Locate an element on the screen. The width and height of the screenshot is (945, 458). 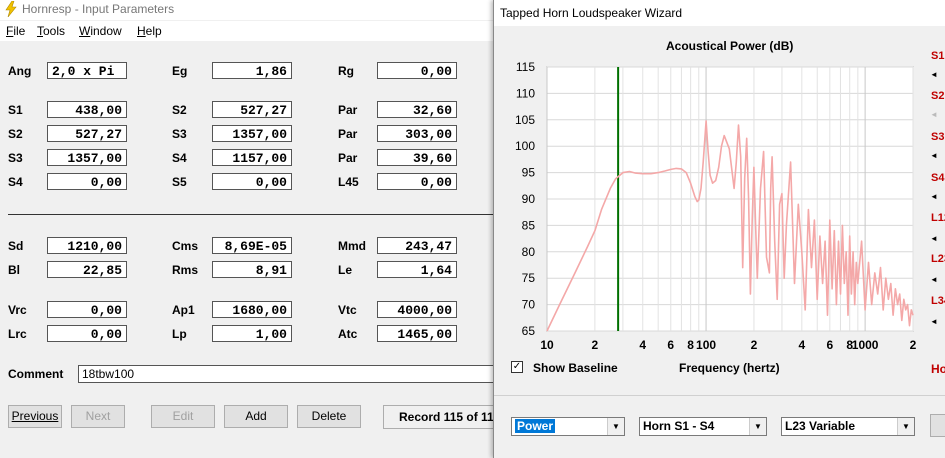
edit-button: Edit is located at coordinates (183, 416).